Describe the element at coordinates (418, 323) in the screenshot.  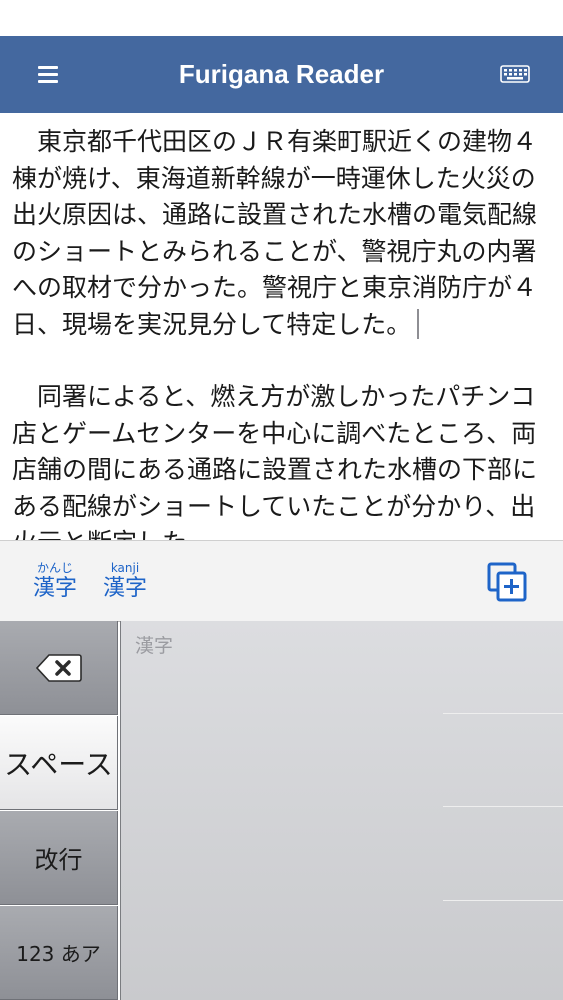
I see `text-caret` at that location.